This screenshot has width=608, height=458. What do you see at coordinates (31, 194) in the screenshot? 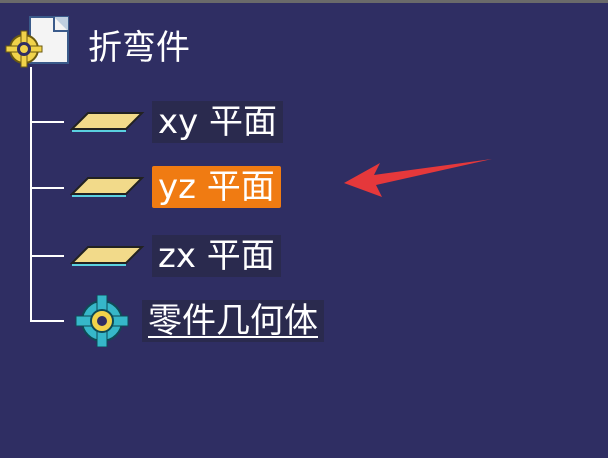
I see `tree-connector-vertical` at bounding box center [31, 194].